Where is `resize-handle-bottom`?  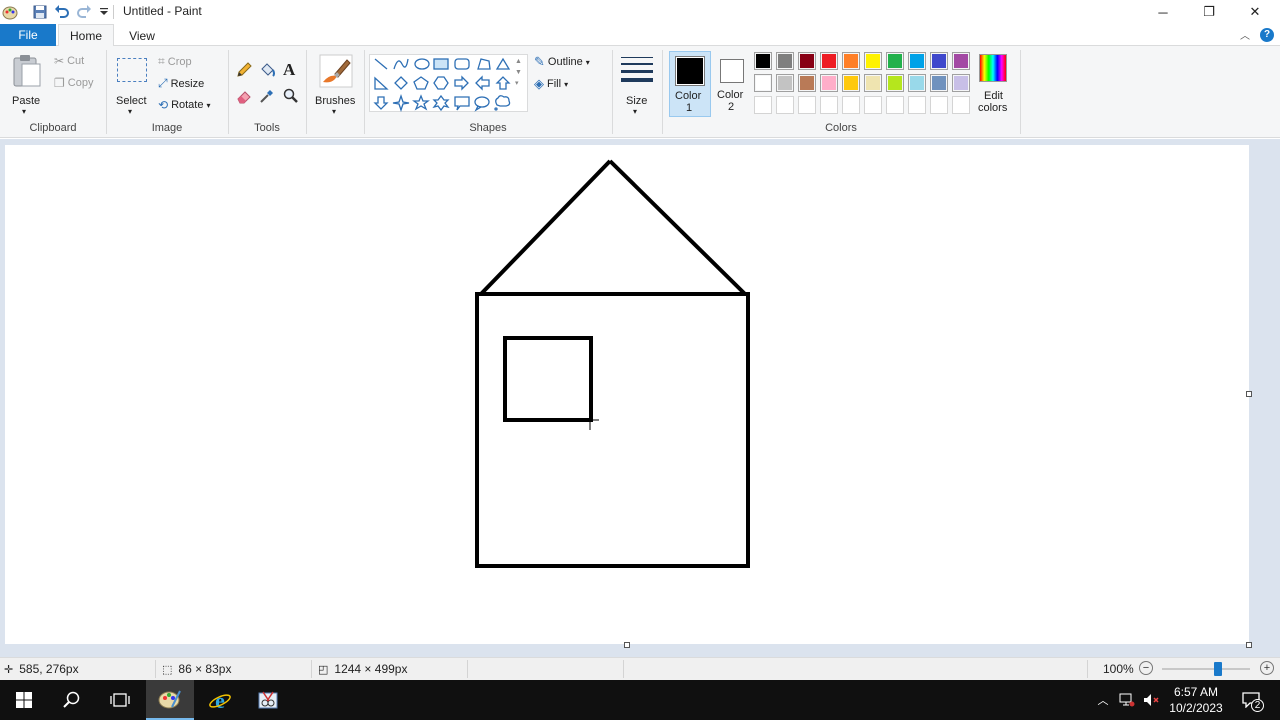 resize-handle-bottom is located at coordinates (627, 645).